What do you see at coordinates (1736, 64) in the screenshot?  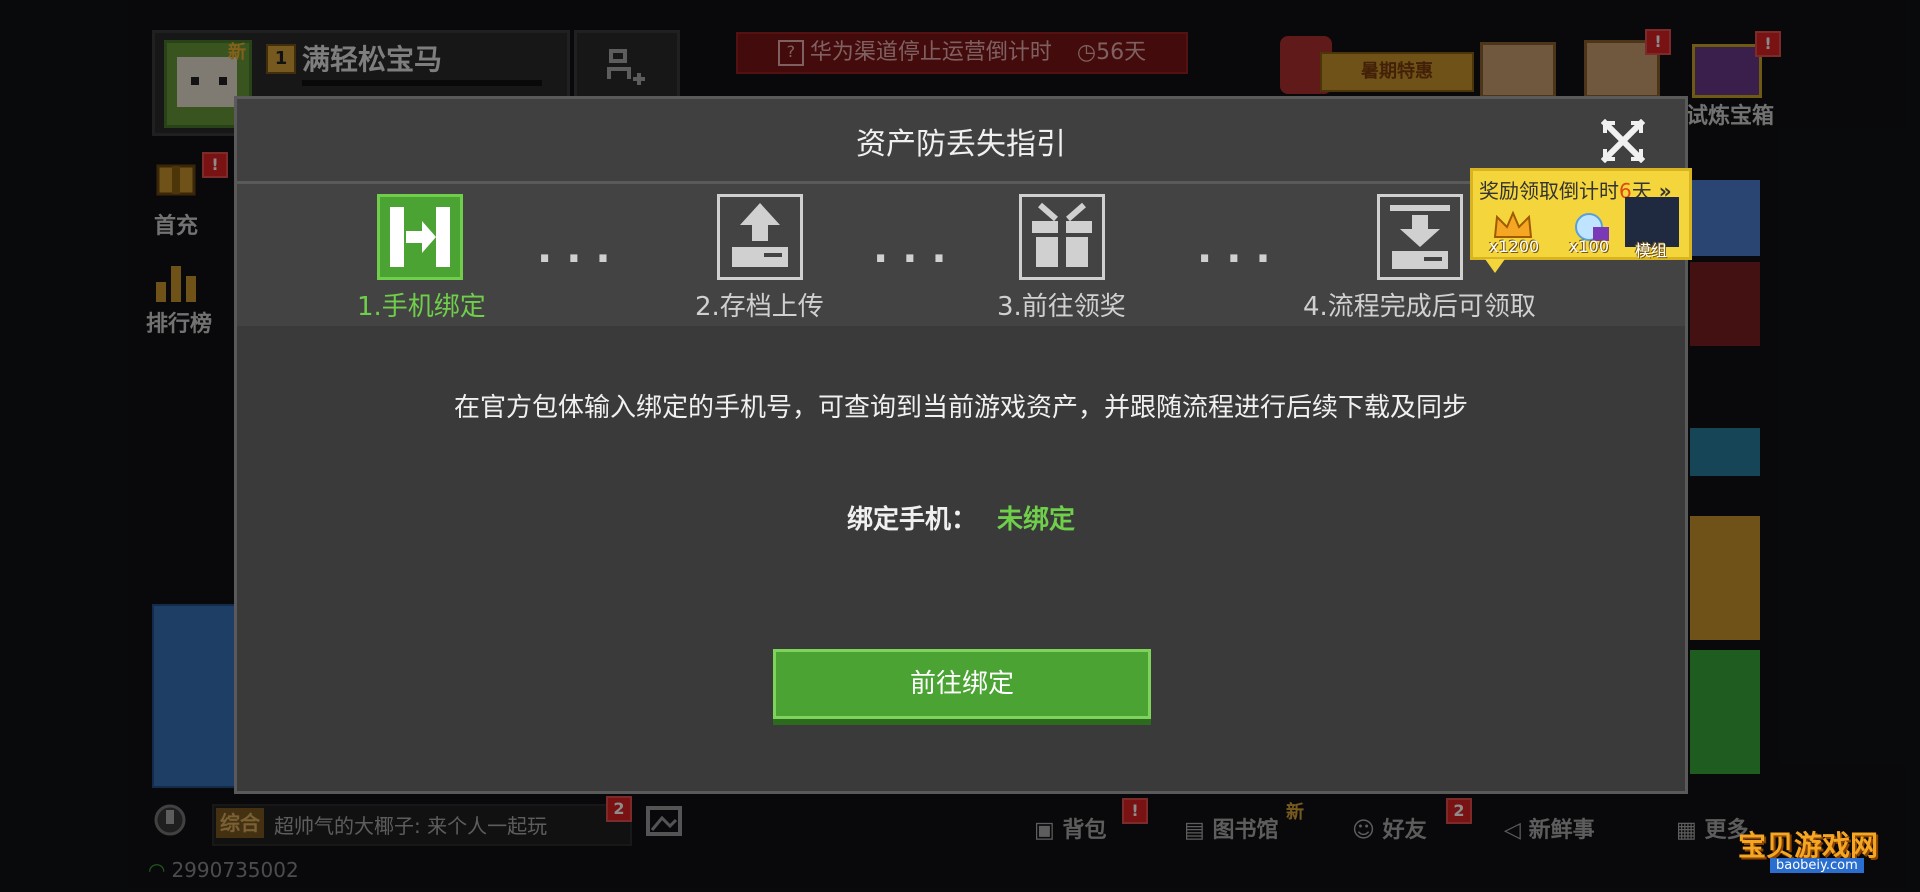 I see `trial-chest-icon: !` at bounding box center [1736, 64].